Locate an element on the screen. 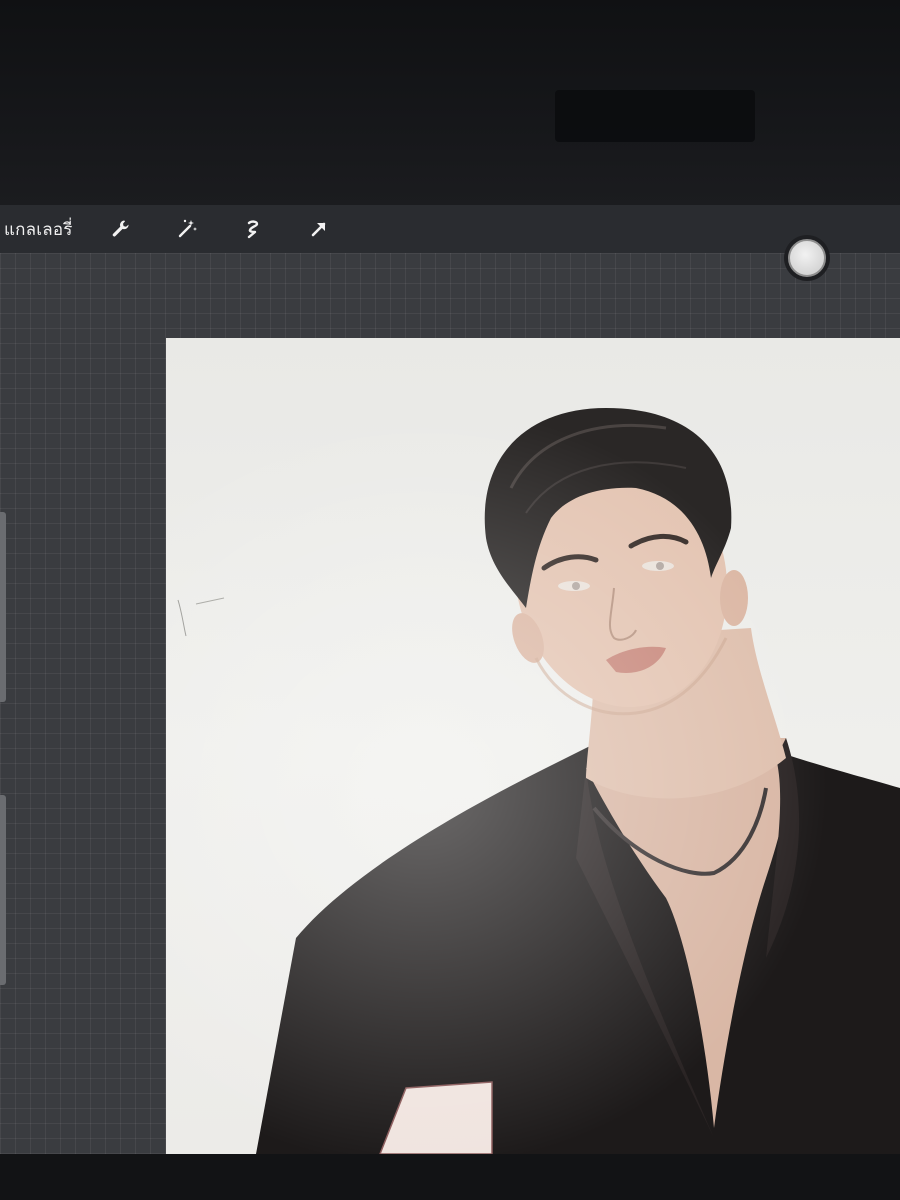 The width and height of the screenshot is (900, 1200). color-picker-button is located at coordinates (807, 258).